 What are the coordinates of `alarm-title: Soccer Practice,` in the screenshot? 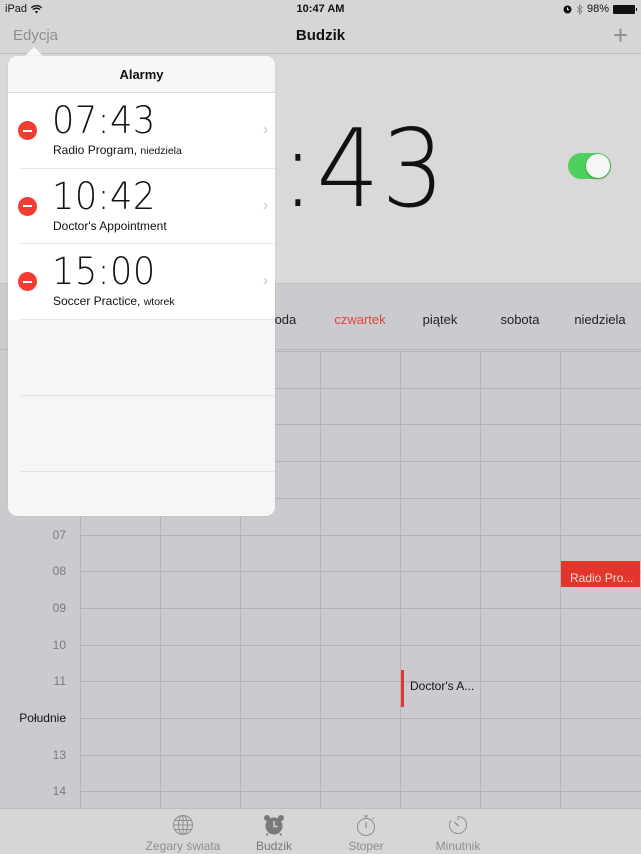 It's located at (97, 301).